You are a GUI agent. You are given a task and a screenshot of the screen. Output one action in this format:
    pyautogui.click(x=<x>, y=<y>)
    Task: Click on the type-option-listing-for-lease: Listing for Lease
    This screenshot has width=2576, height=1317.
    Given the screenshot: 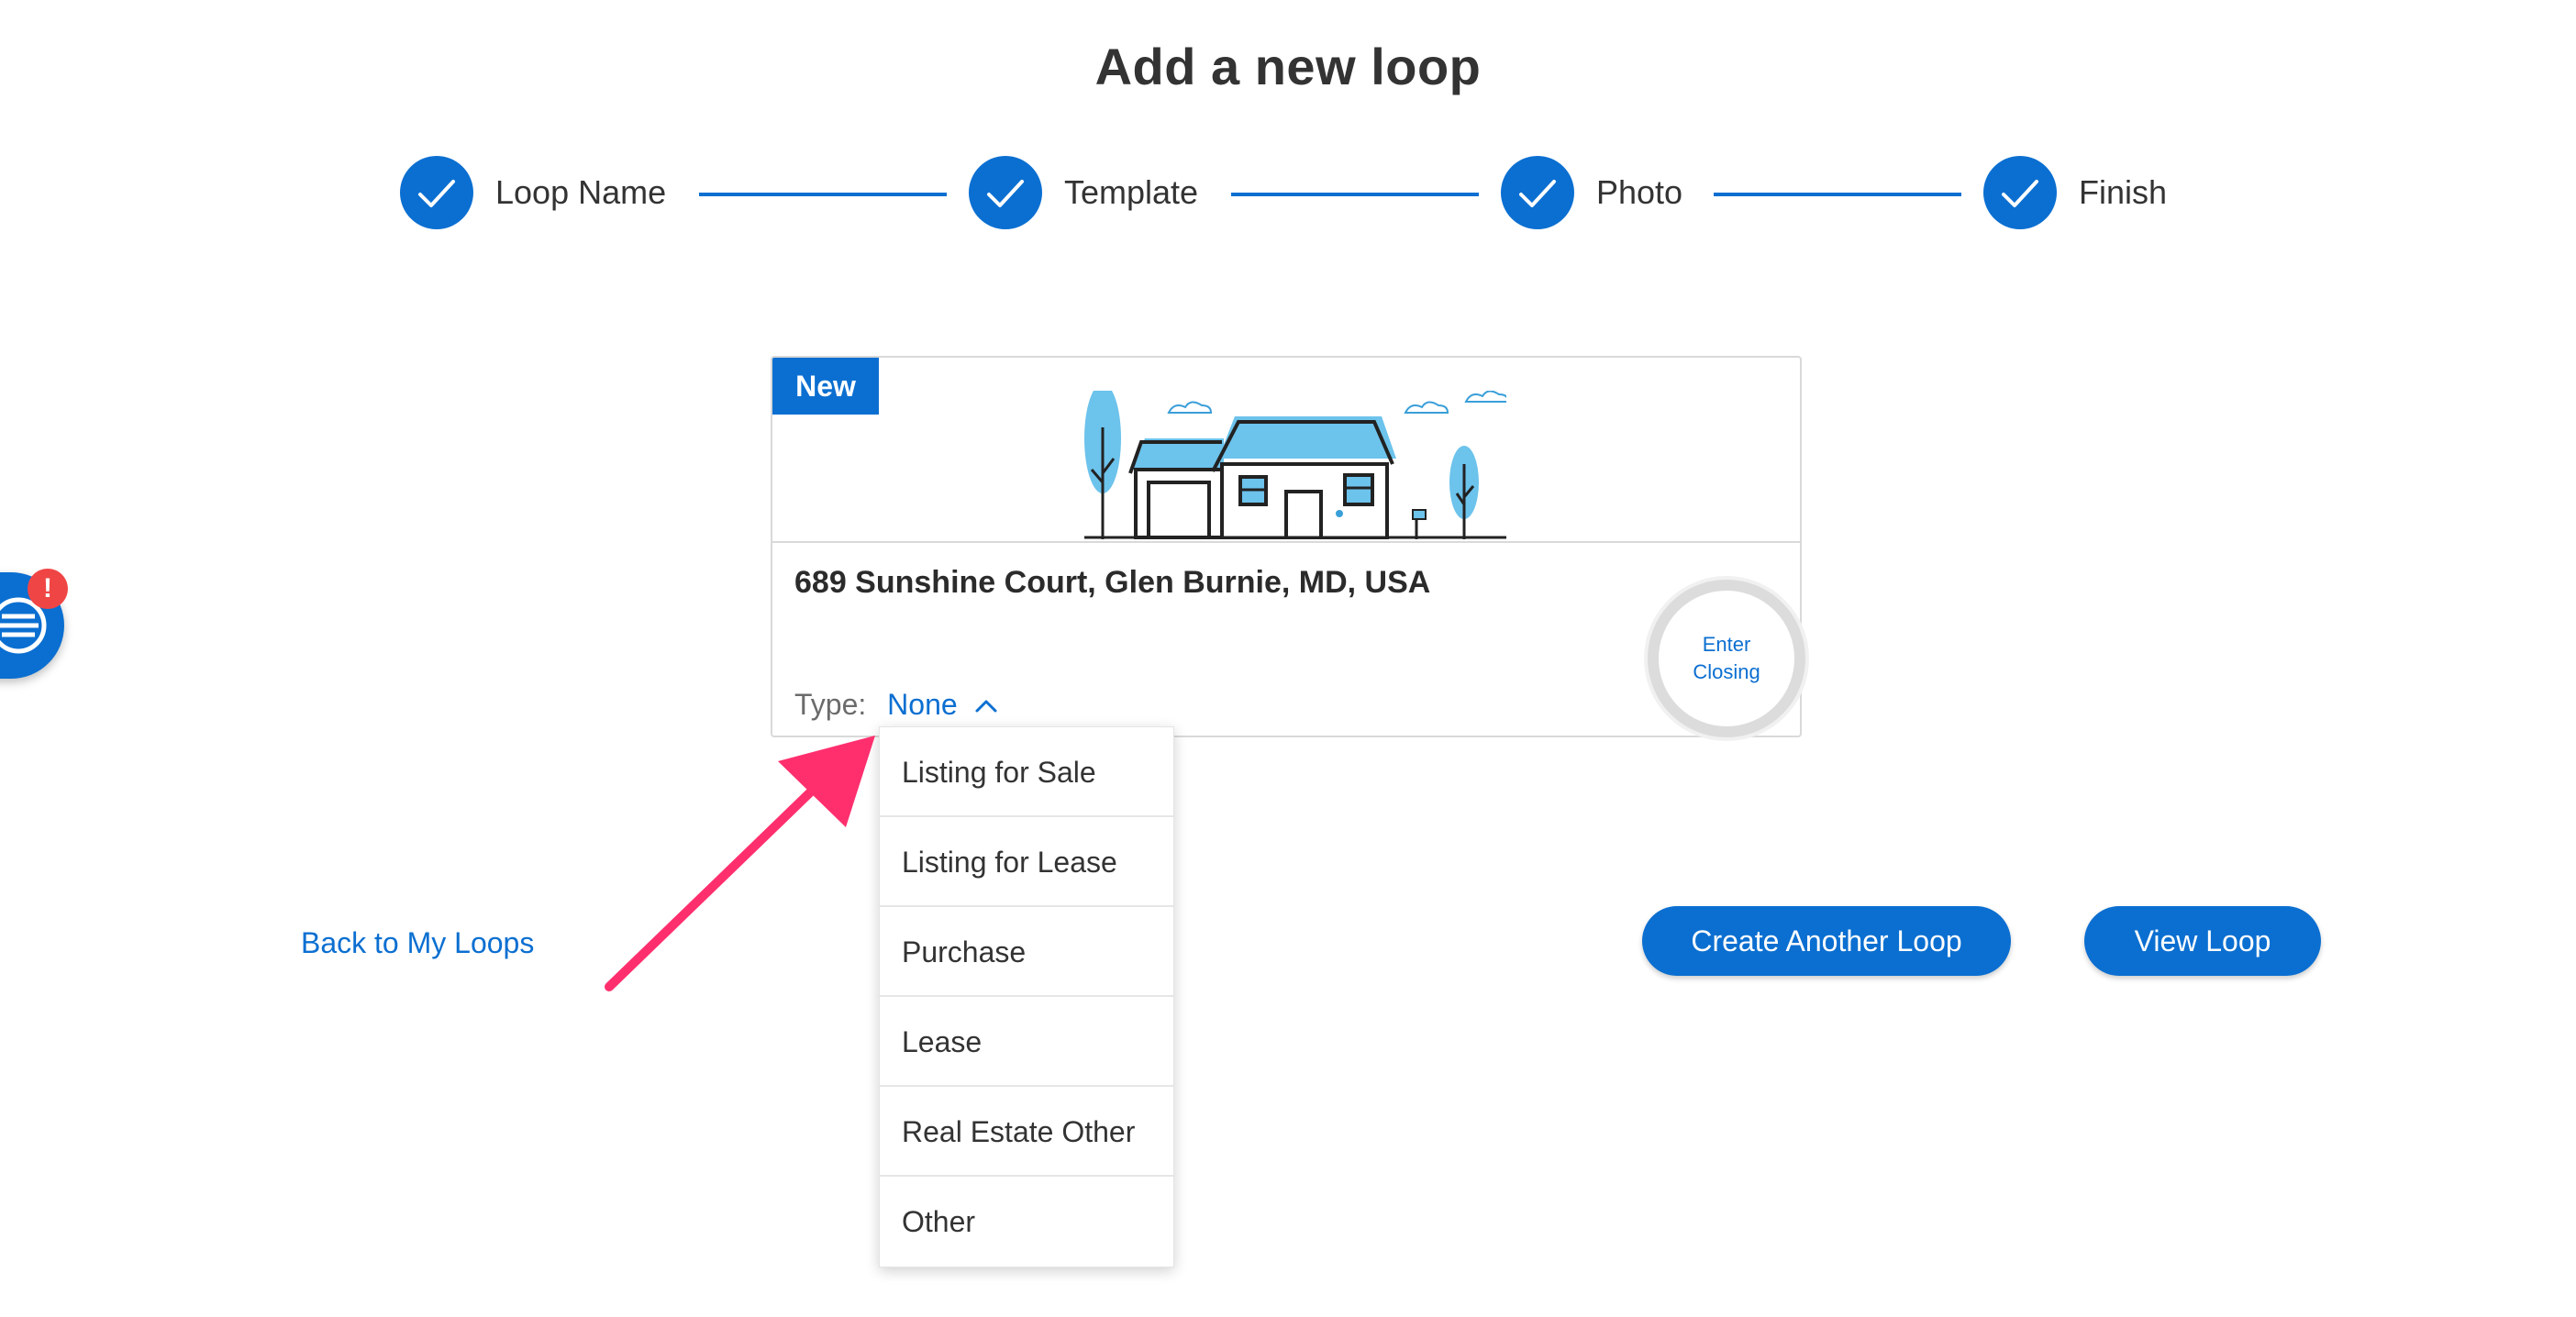 What is the action you would take?
    pyautogui.click(x=1026, y=862)
    